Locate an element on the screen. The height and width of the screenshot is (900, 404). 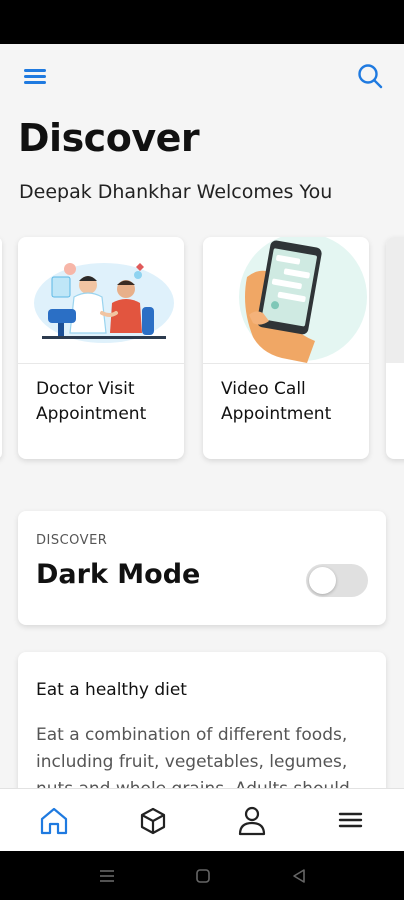
recents-icon is located at coordinates (107, 876).